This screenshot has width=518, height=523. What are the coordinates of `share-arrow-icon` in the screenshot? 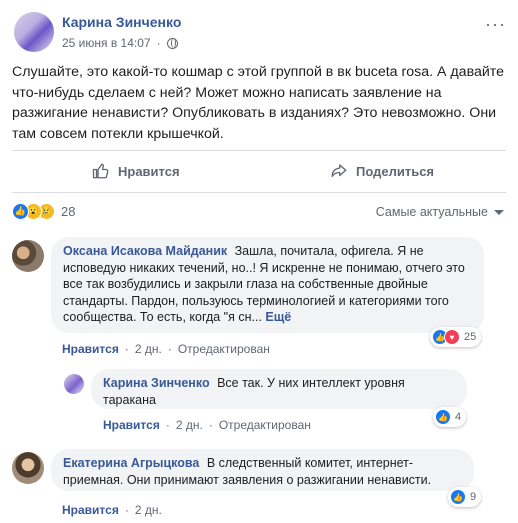 It's located at (339, 170).